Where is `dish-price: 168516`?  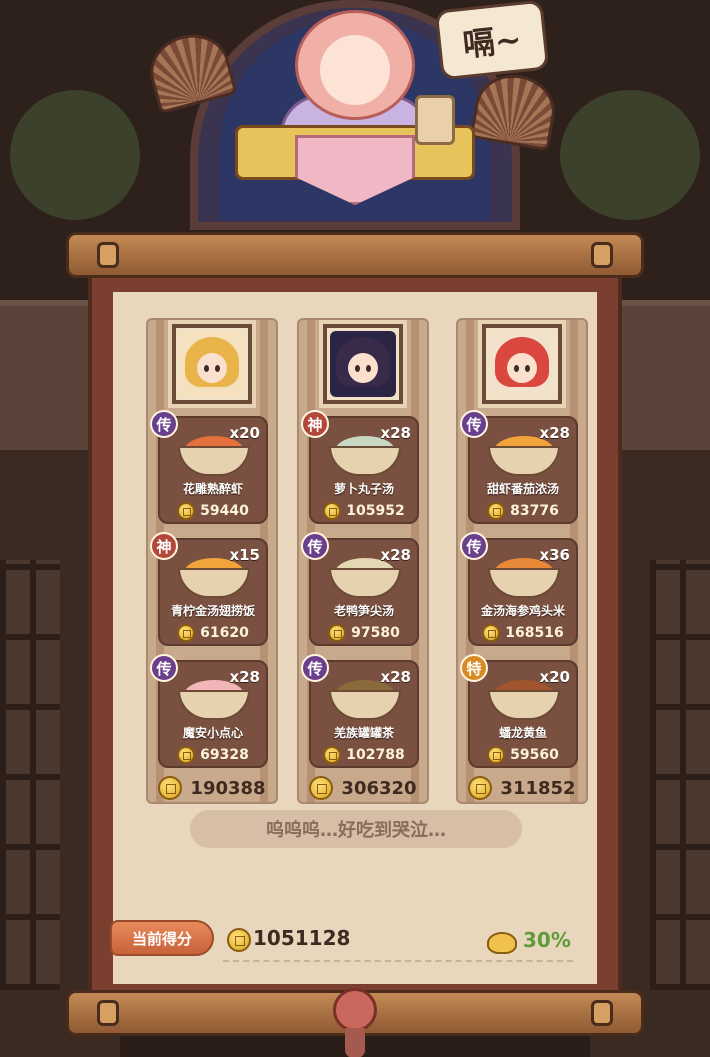 dish-price: 168516 is located at coordinates (534, 633).